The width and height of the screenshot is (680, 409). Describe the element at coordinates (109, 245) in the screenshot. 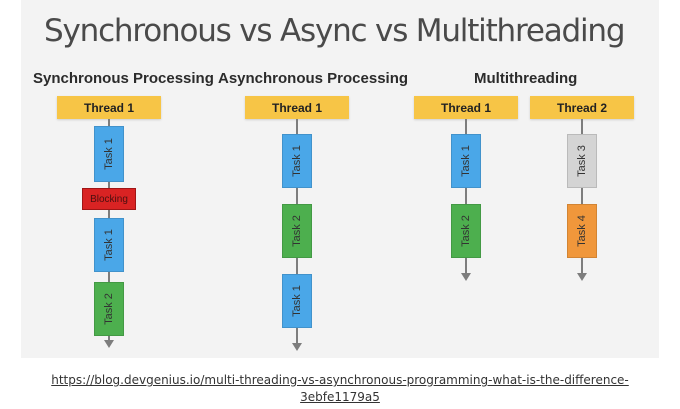

I see `sync-task-1b: Task 1` at that location.